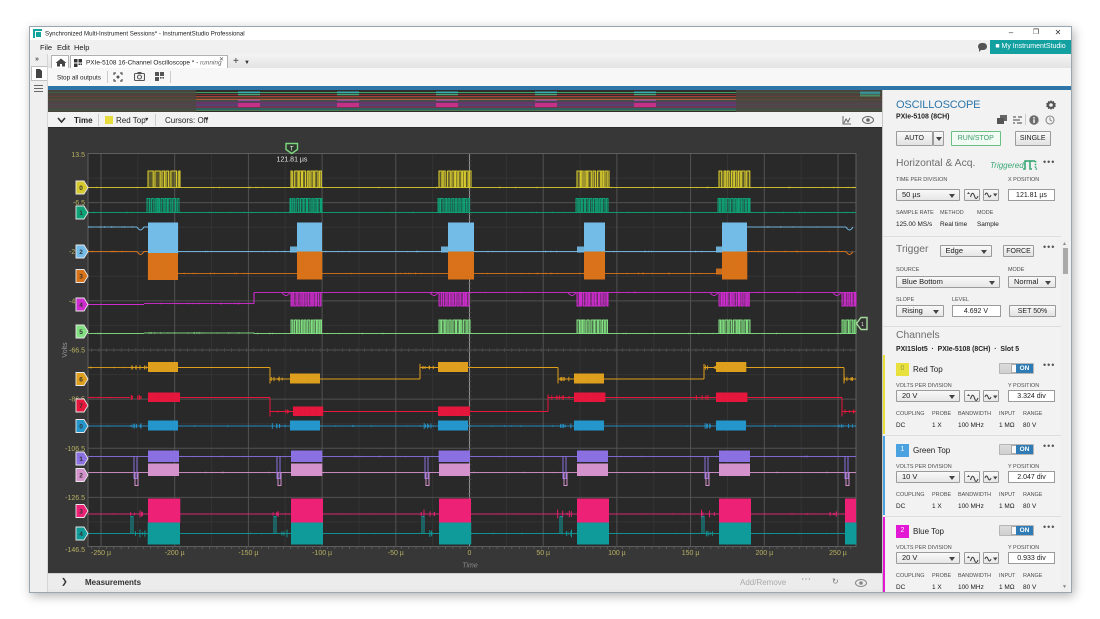  What do you see at coordinates (65, 350) in the screenshot?
I see `svg-text: Volts` at bounding box center [65, 350].